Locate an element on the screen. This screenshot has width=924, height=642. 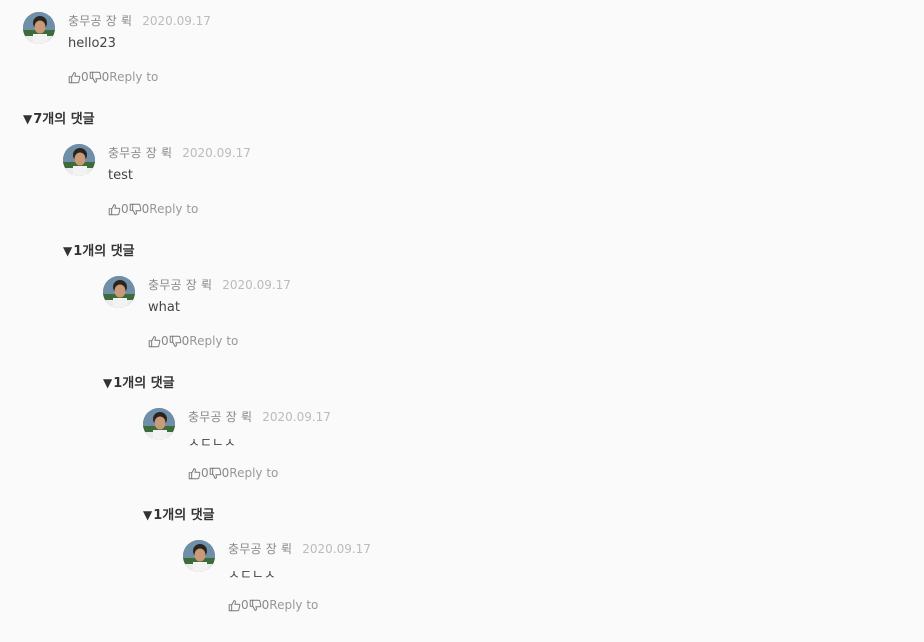
replies-toggle: ▼7개의 댓글 is located at coordinates (59, 117).